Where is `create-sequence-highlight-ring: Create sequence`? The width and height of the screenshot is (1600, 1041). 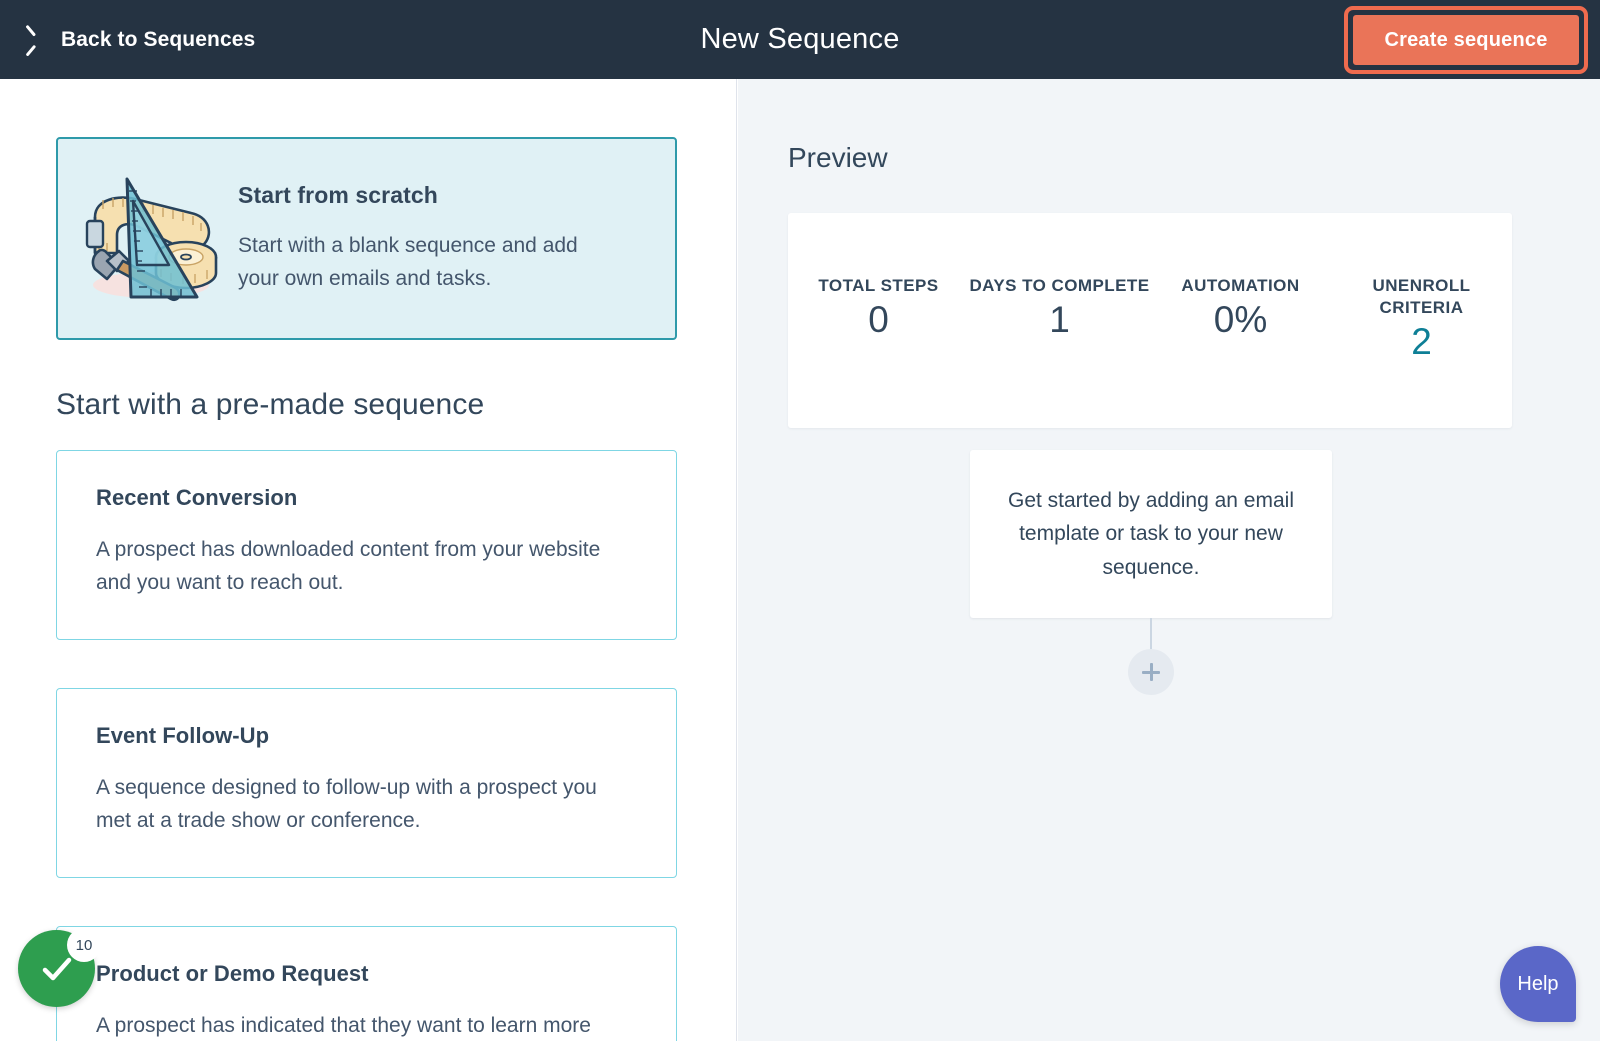 create-sequence-highlight-ring: Create sequence is located at coordinates (1466, 40).